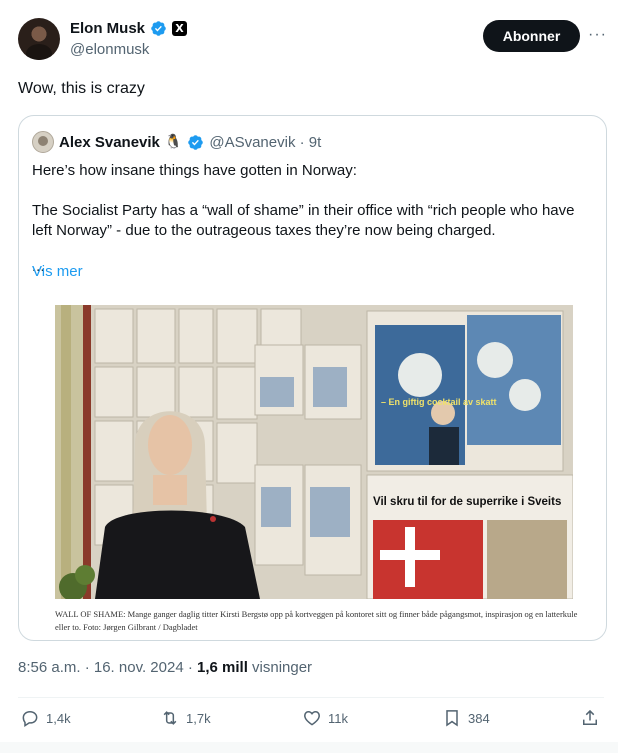 This screenshot has height=753, width=618. I want to click on author-avatar, so click(39, 39).